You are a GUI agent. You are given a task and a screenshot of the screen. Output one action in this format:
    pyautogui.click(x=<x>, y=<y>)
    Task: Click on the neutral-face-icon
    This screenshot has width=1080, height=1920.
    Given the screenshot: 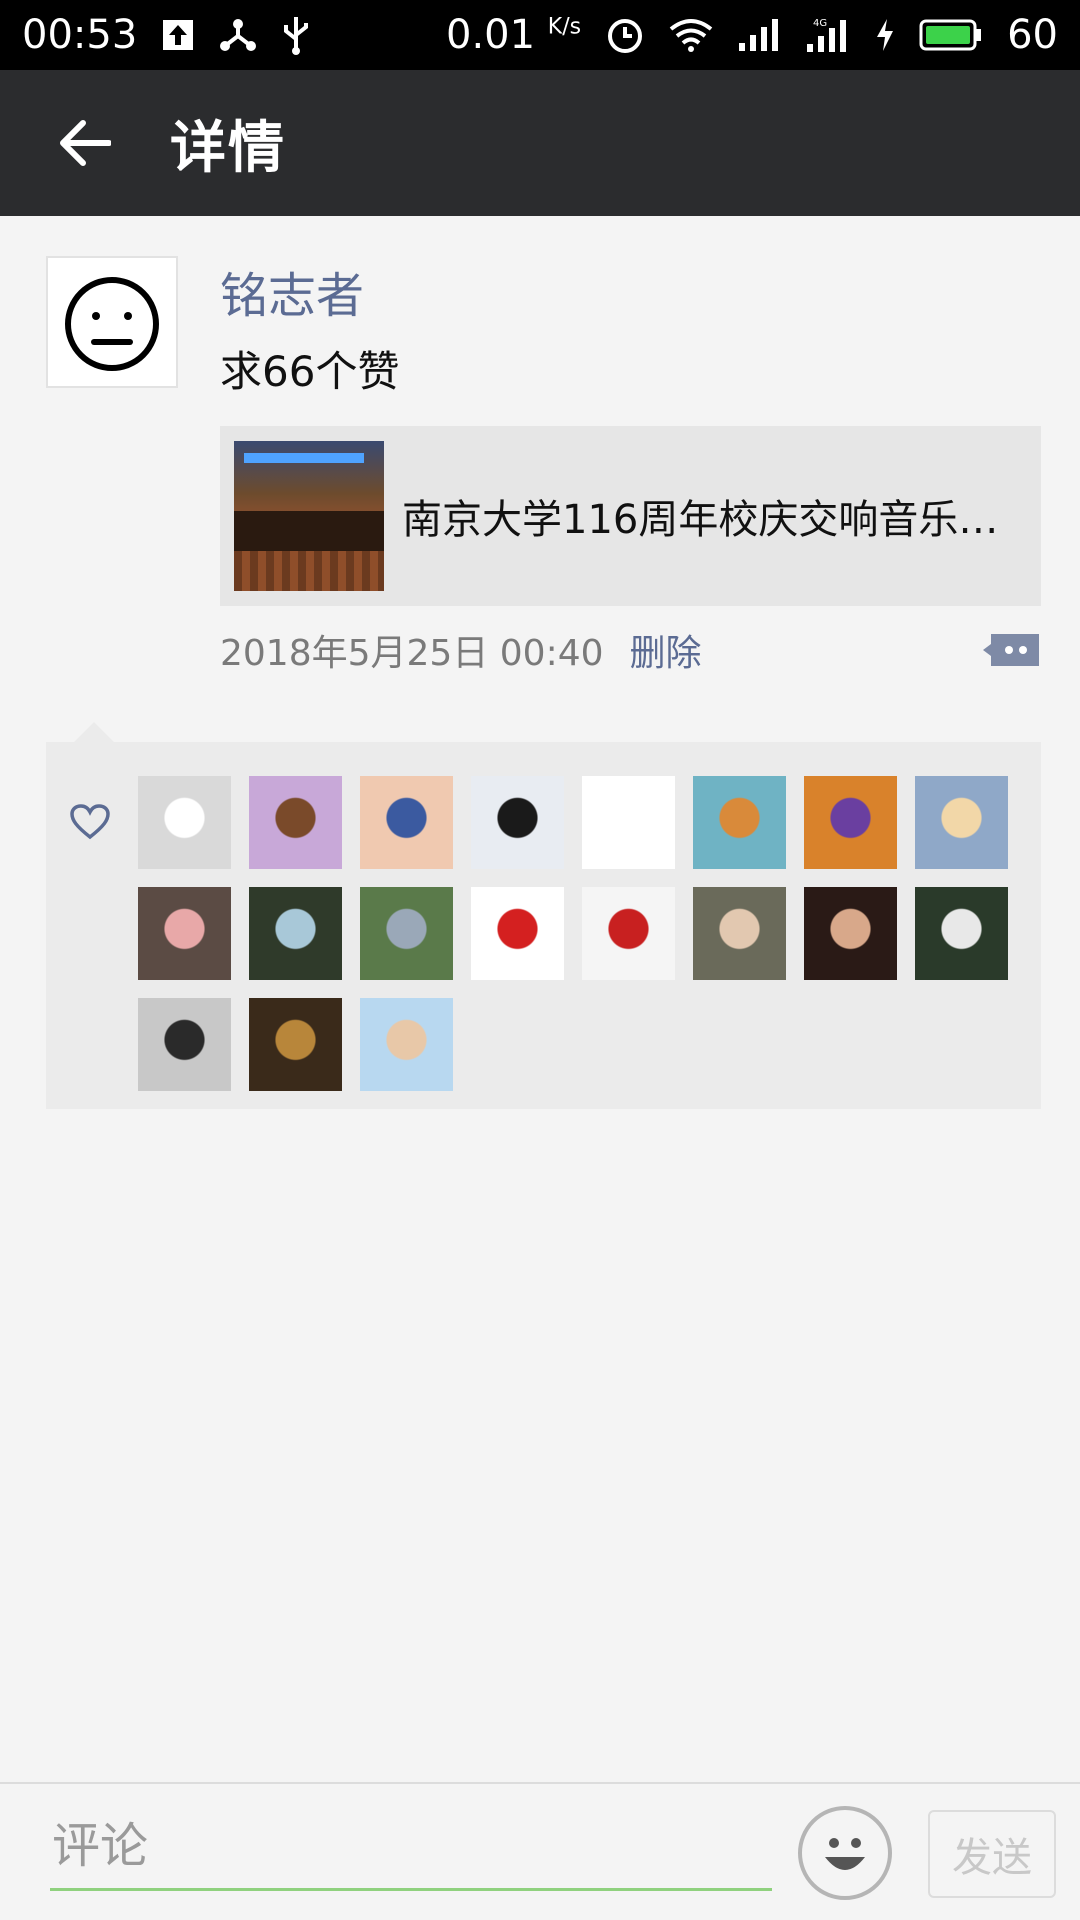 What is the action you would take?
    pyautogui.click(x=112, y=324)
    